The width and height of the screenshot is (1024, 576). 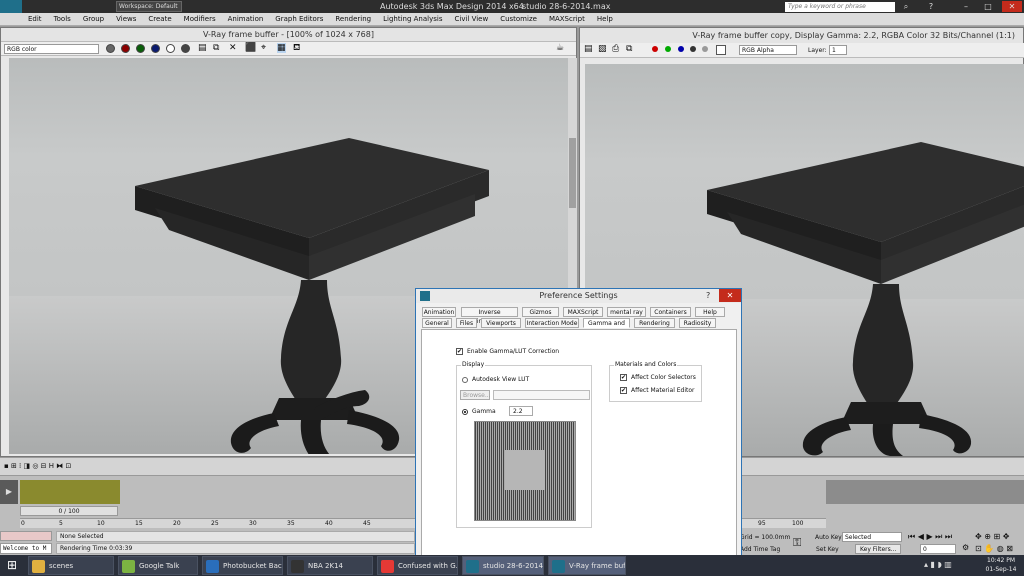 What do you see at coordinates (71, 565) in the screenshot?
I see `taskbar-item: scenes` at bounding box center [71, 565].